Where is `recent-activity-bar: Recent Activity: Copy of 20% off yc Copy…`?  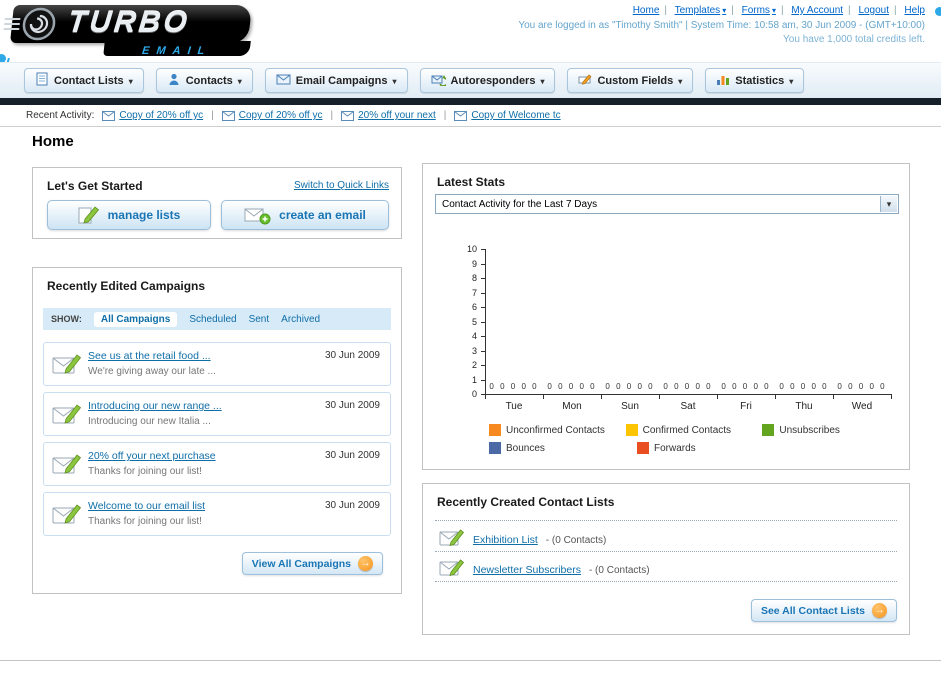 recent-activity-bar: Recent Activity: Copy of 20% off yc Copy… is located at coordinates (470, 116).